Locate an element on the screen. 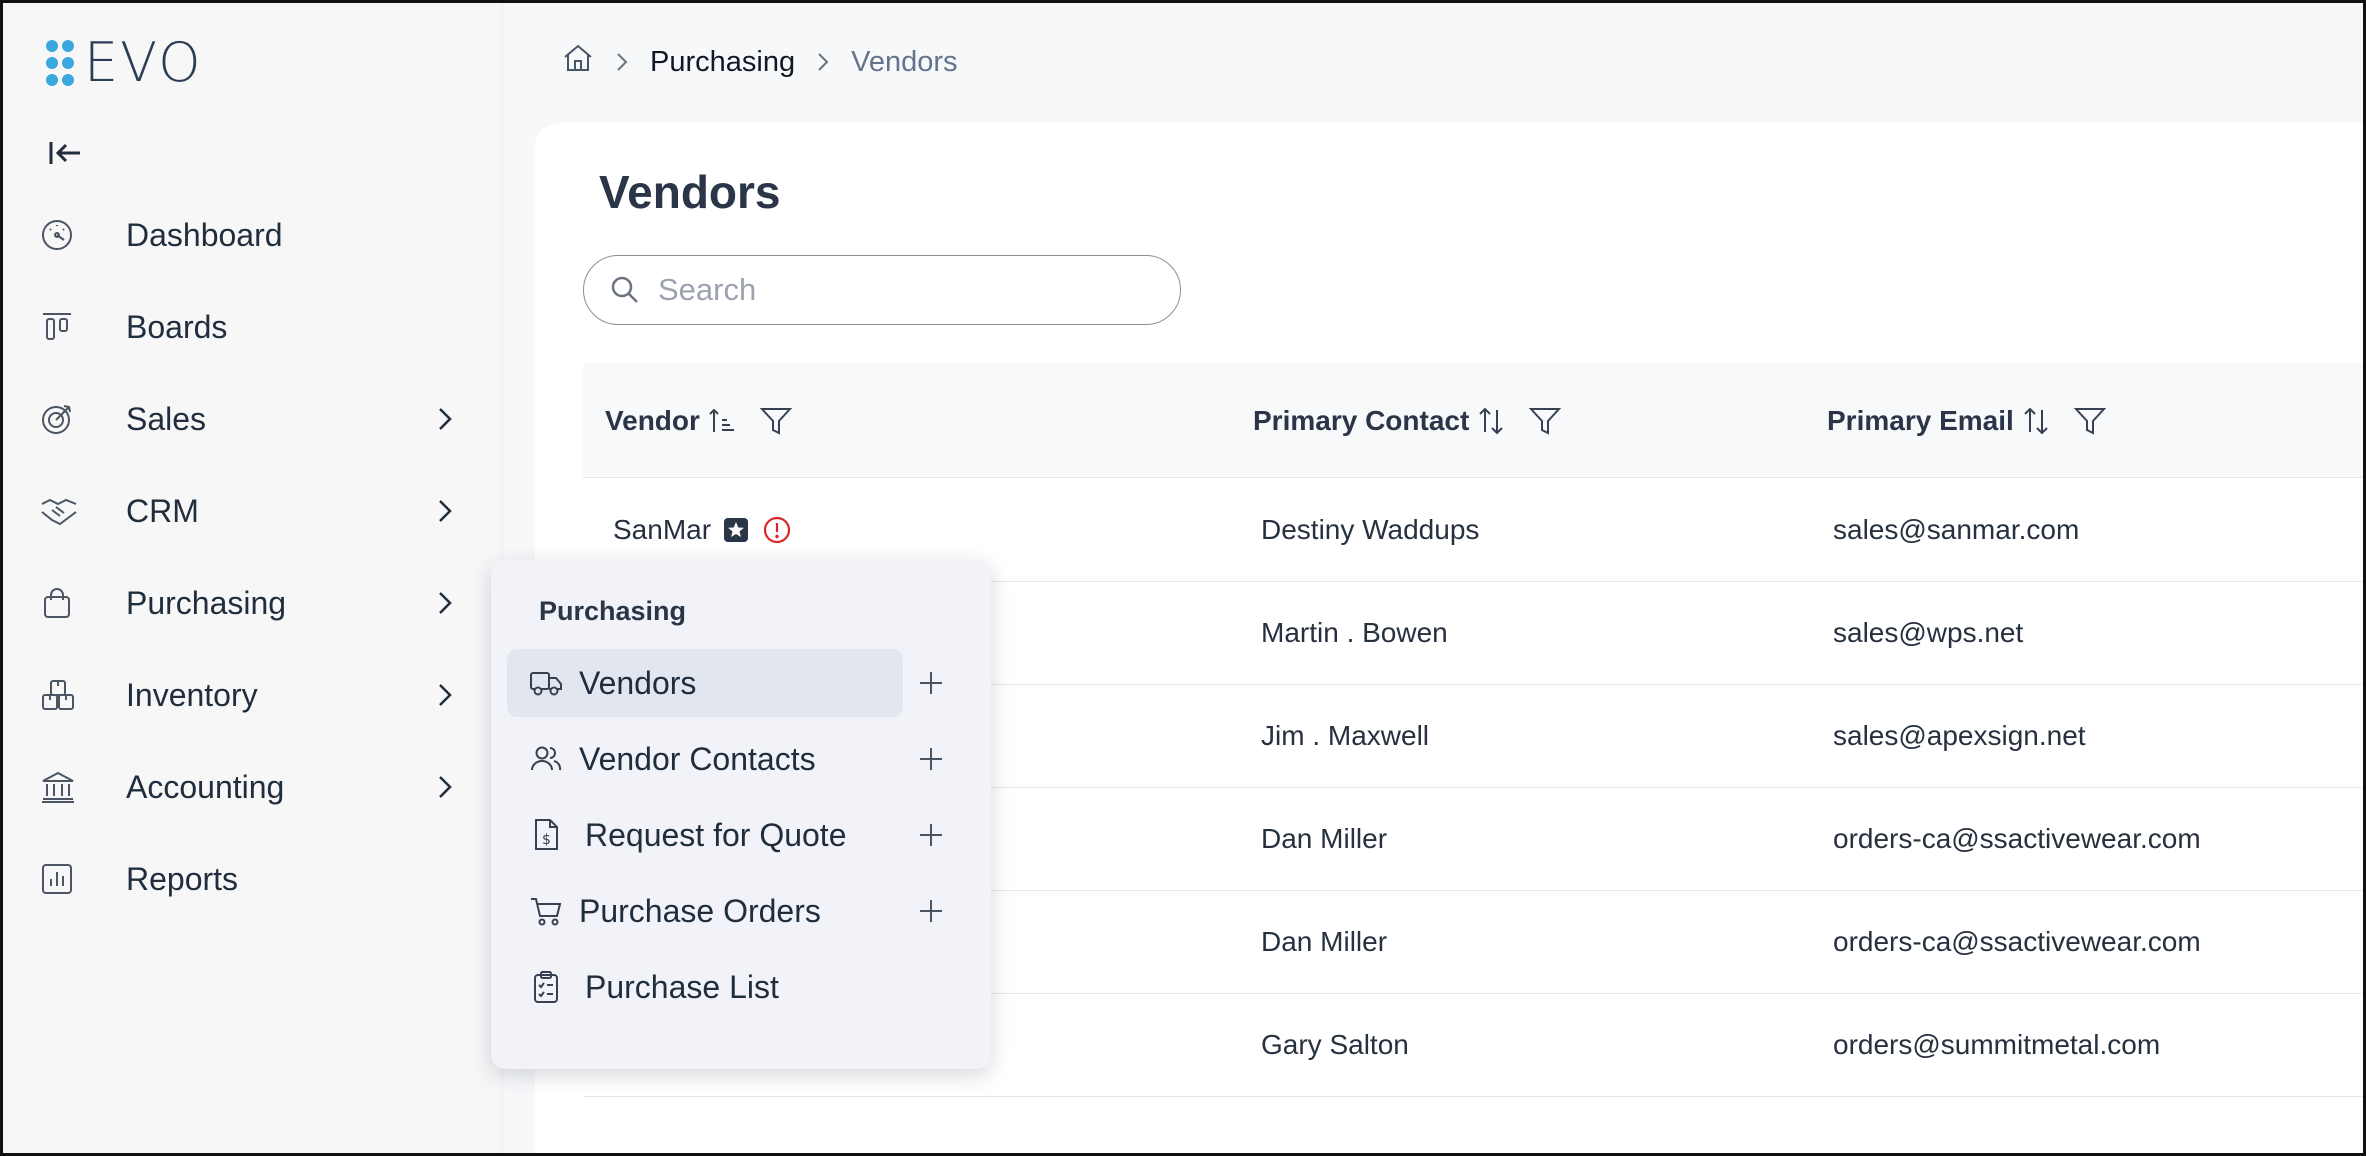 The height and width of the screenshot is (1156, 2366). flyout-item-label: Request for Quote is located at coordinates (716, 834).